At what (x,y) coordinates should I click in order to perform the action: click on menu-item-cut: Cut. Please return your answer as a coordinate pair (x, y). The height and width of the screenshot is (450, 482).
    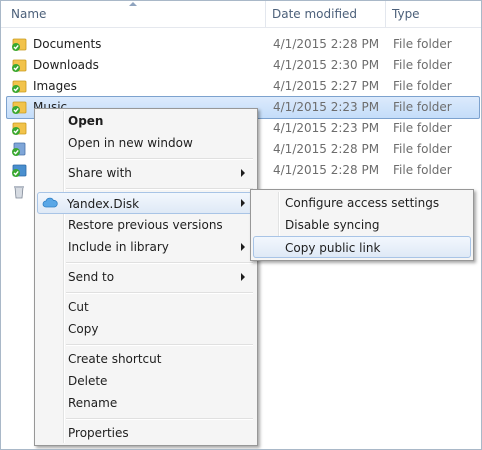
    Looking at the image, I should click on (146, 307).